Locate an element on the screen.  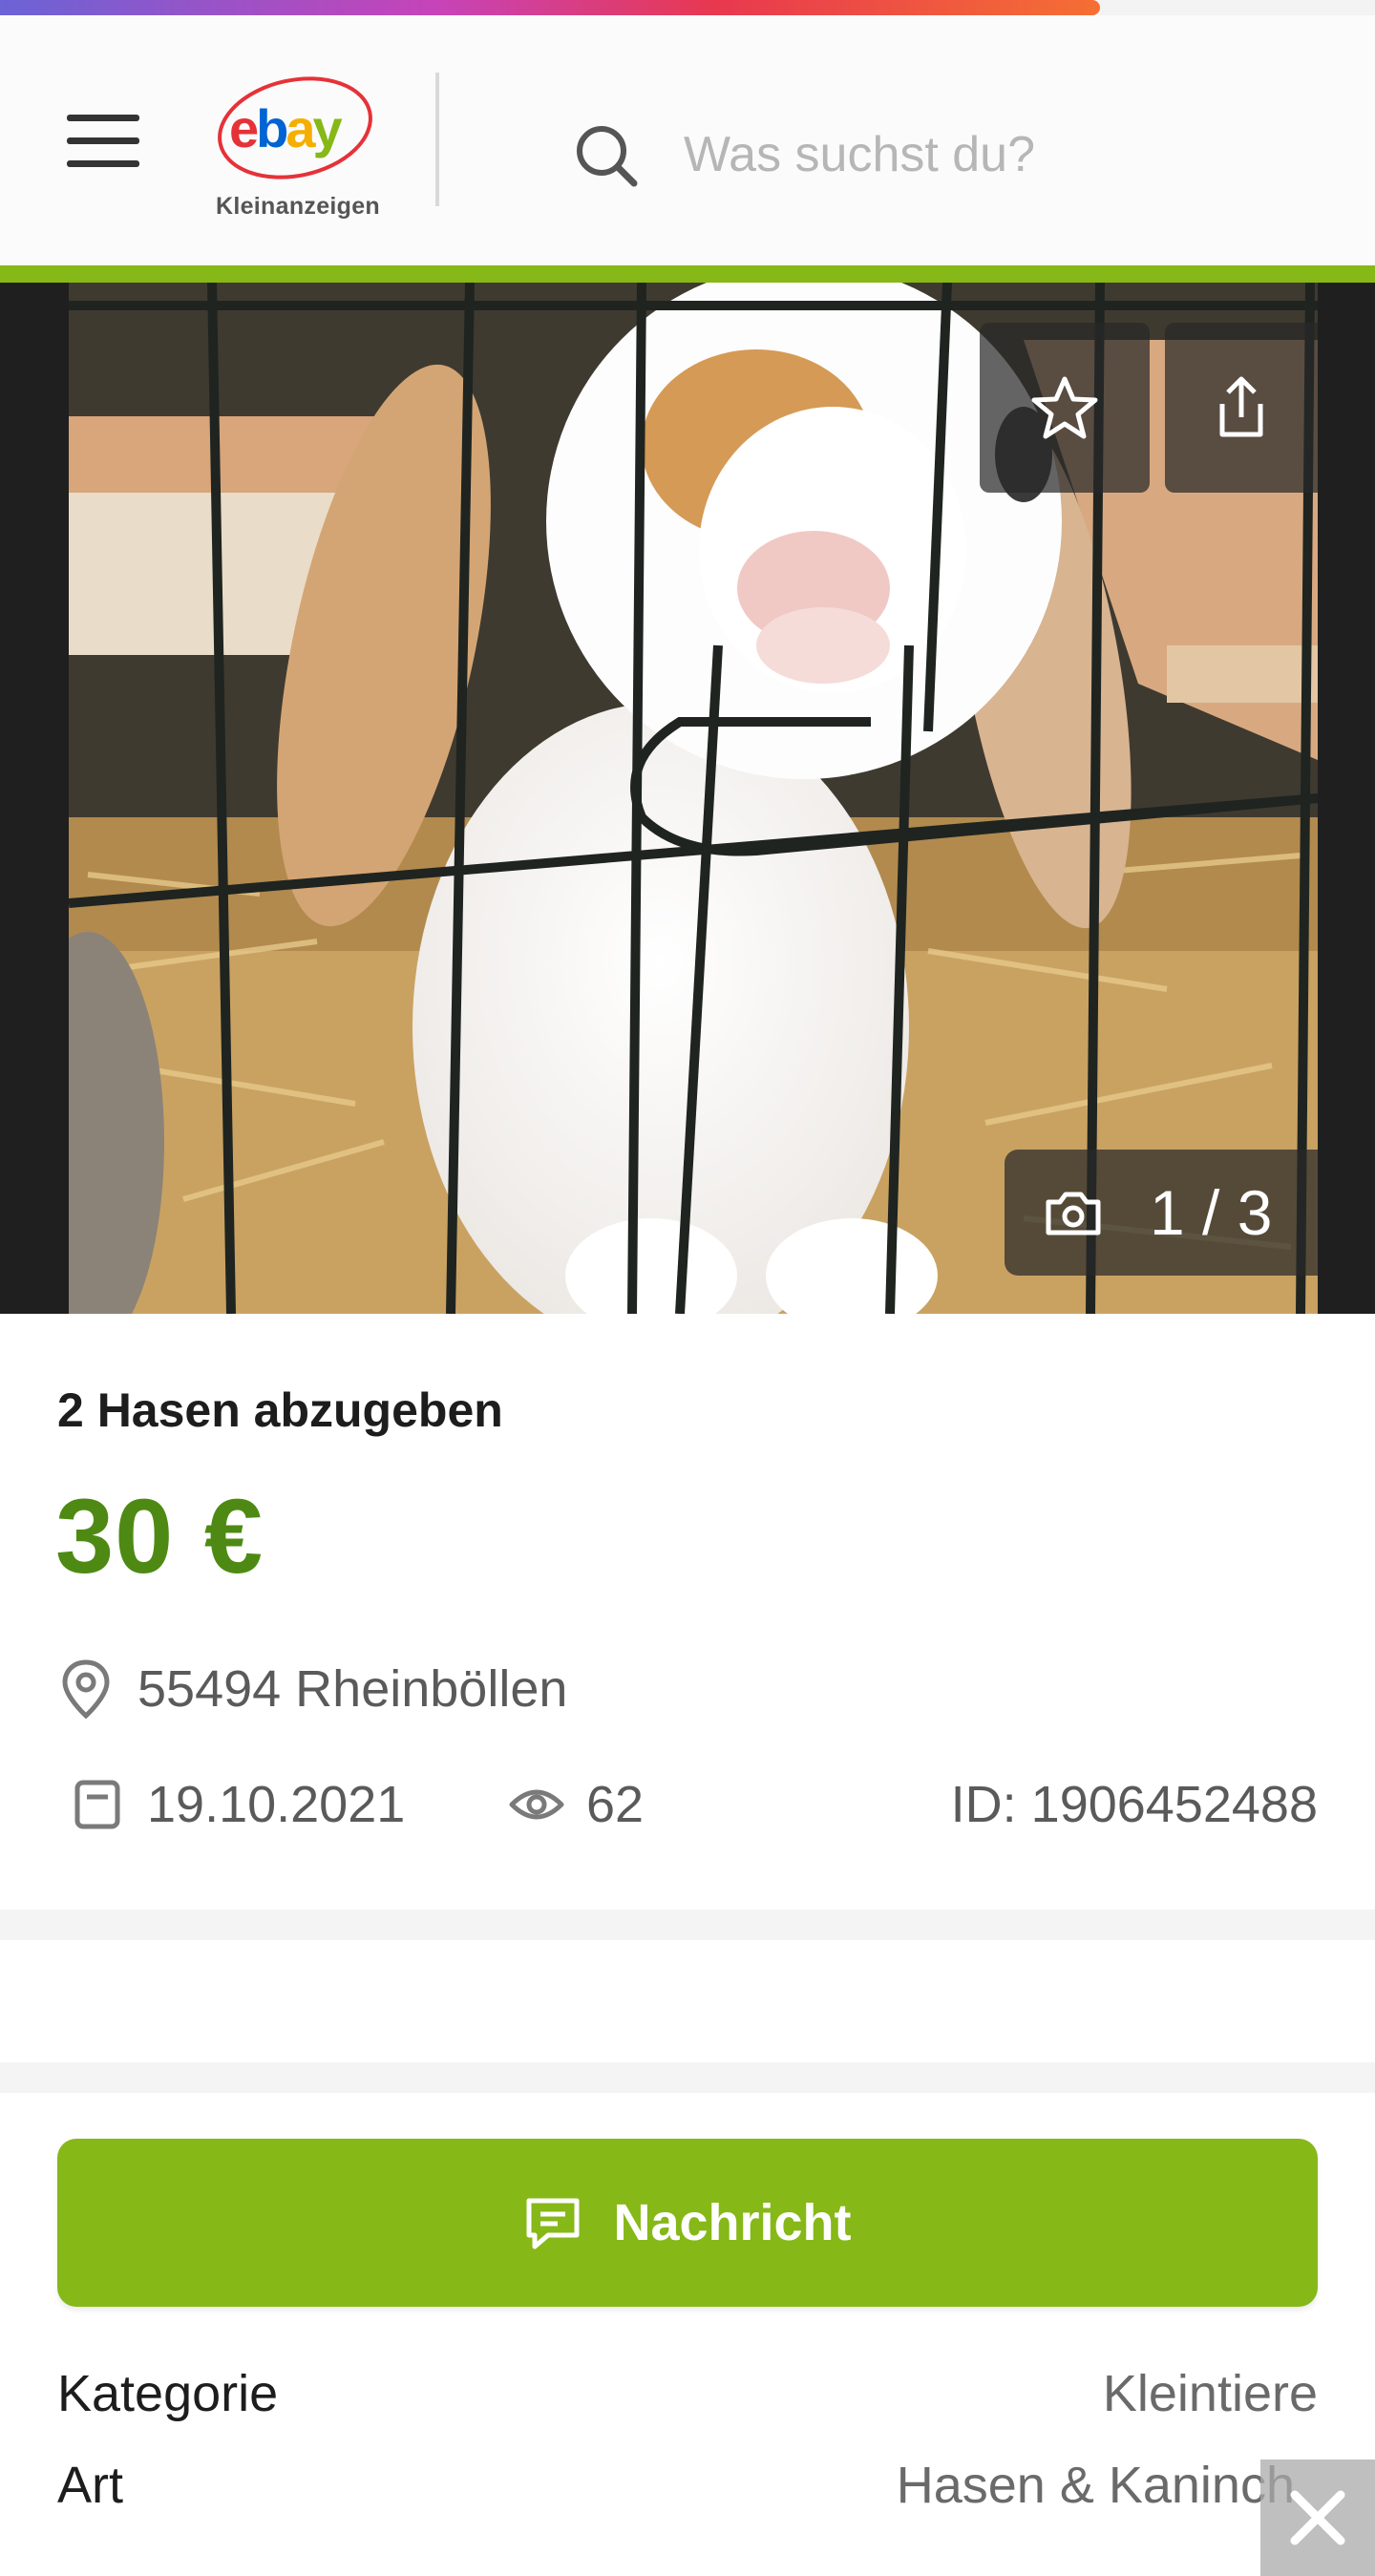
ad-meta: 19.10.2021 62 ID: 1906452488 is located at coordinates (696, 1804).